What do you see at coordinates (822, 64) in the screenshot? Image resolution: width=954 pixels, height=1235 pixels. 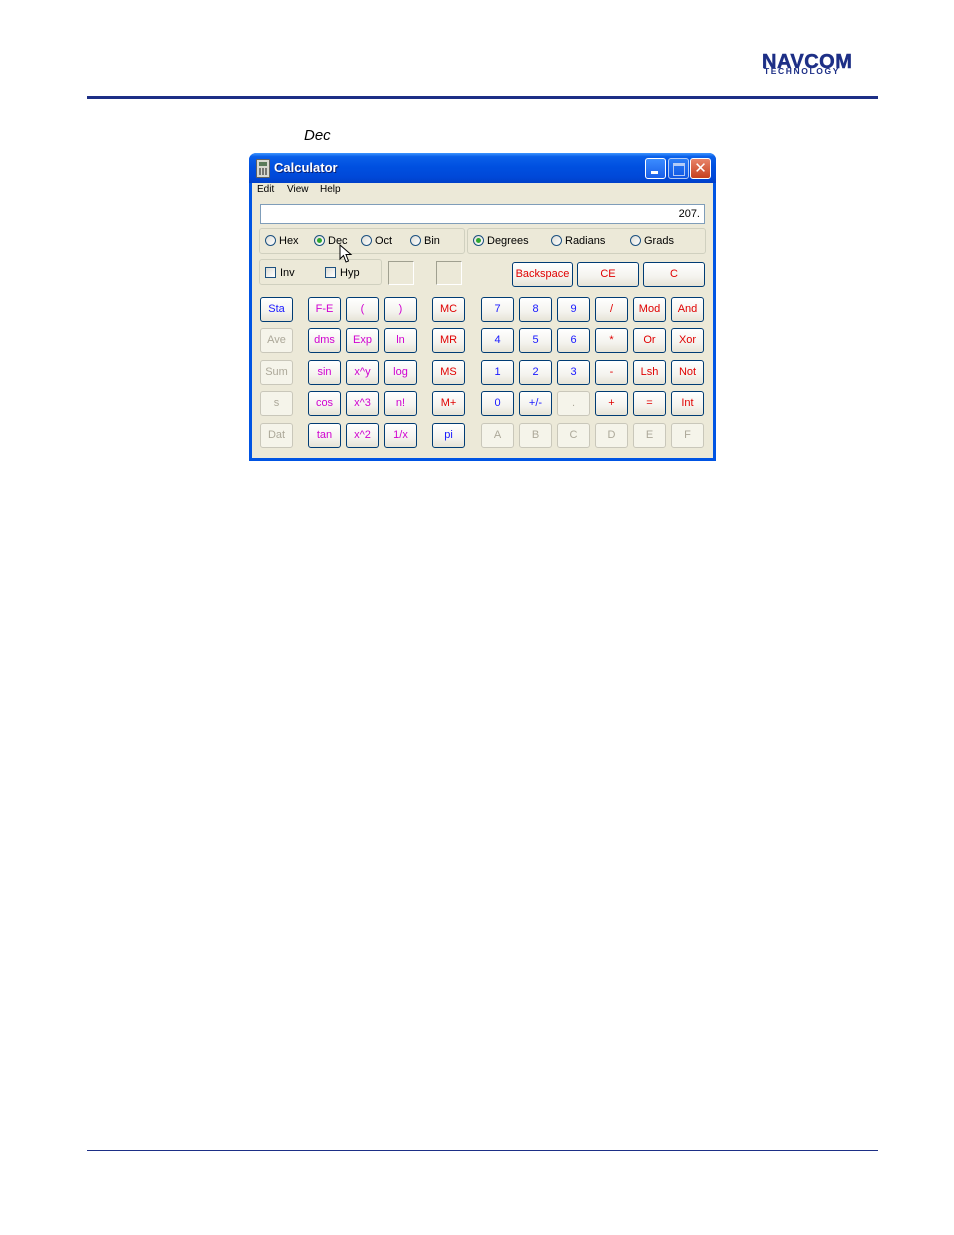 I see `navcom-logo: NAVCOM TECHNOLOGY` at bounding box center [822, 64].